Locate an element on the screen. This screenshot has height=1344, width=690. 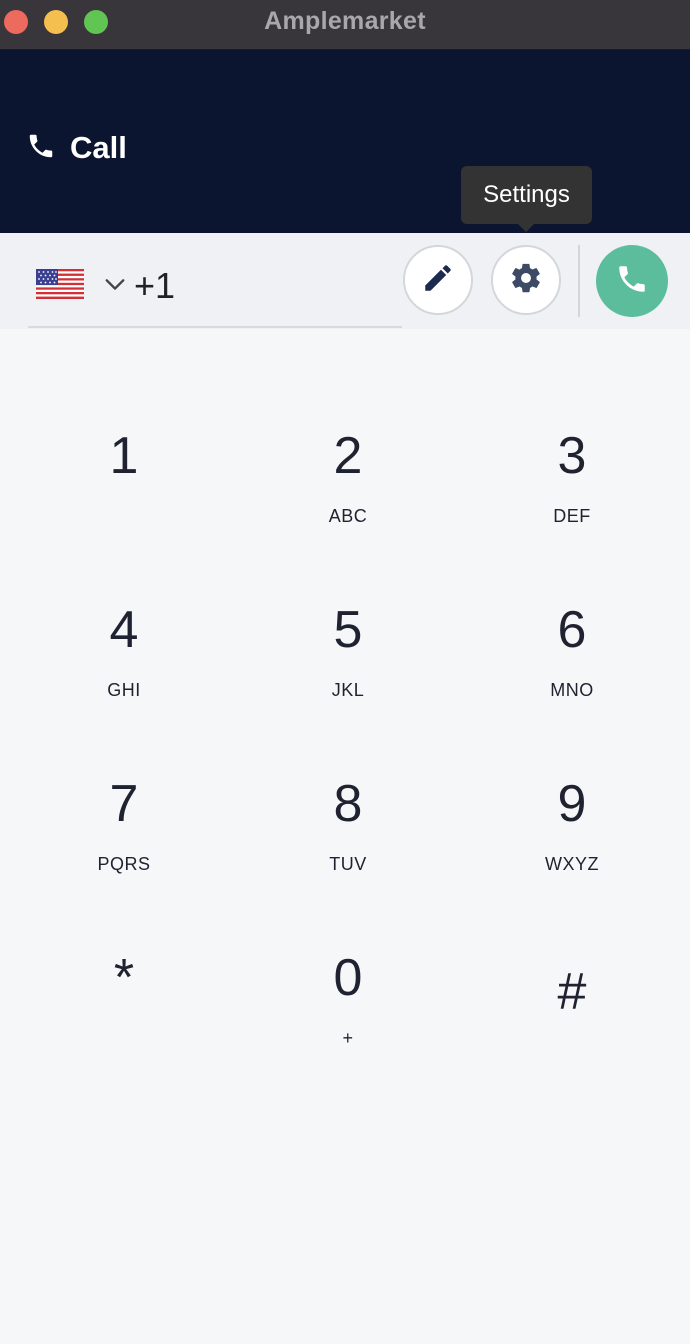
keypad-key-8: 8 TUV is located at coordinates (348, 839).